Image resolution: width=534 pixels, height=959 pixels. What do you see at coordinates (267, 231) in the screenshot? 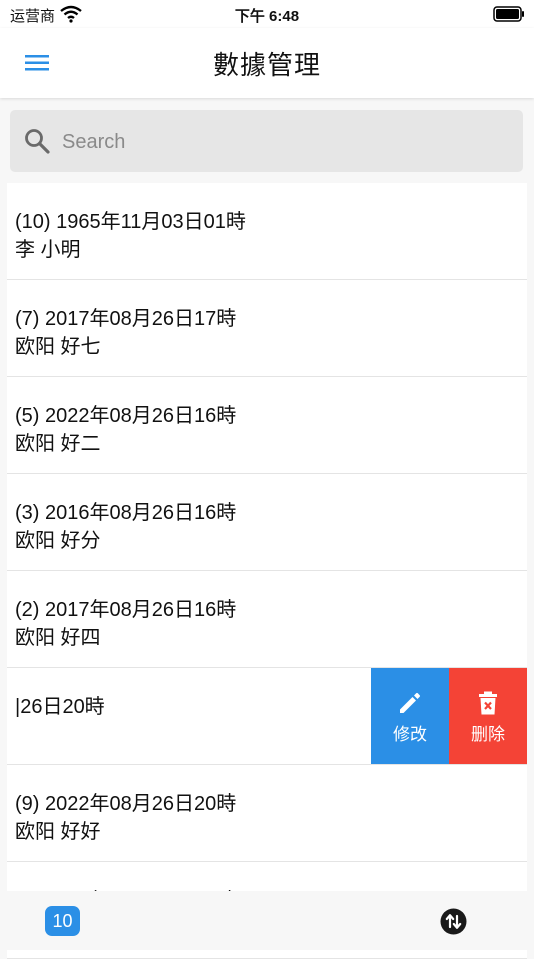
I see `list-item: (10) 1965年11月03日01時 李 小明` at bounding box center [267, 231].